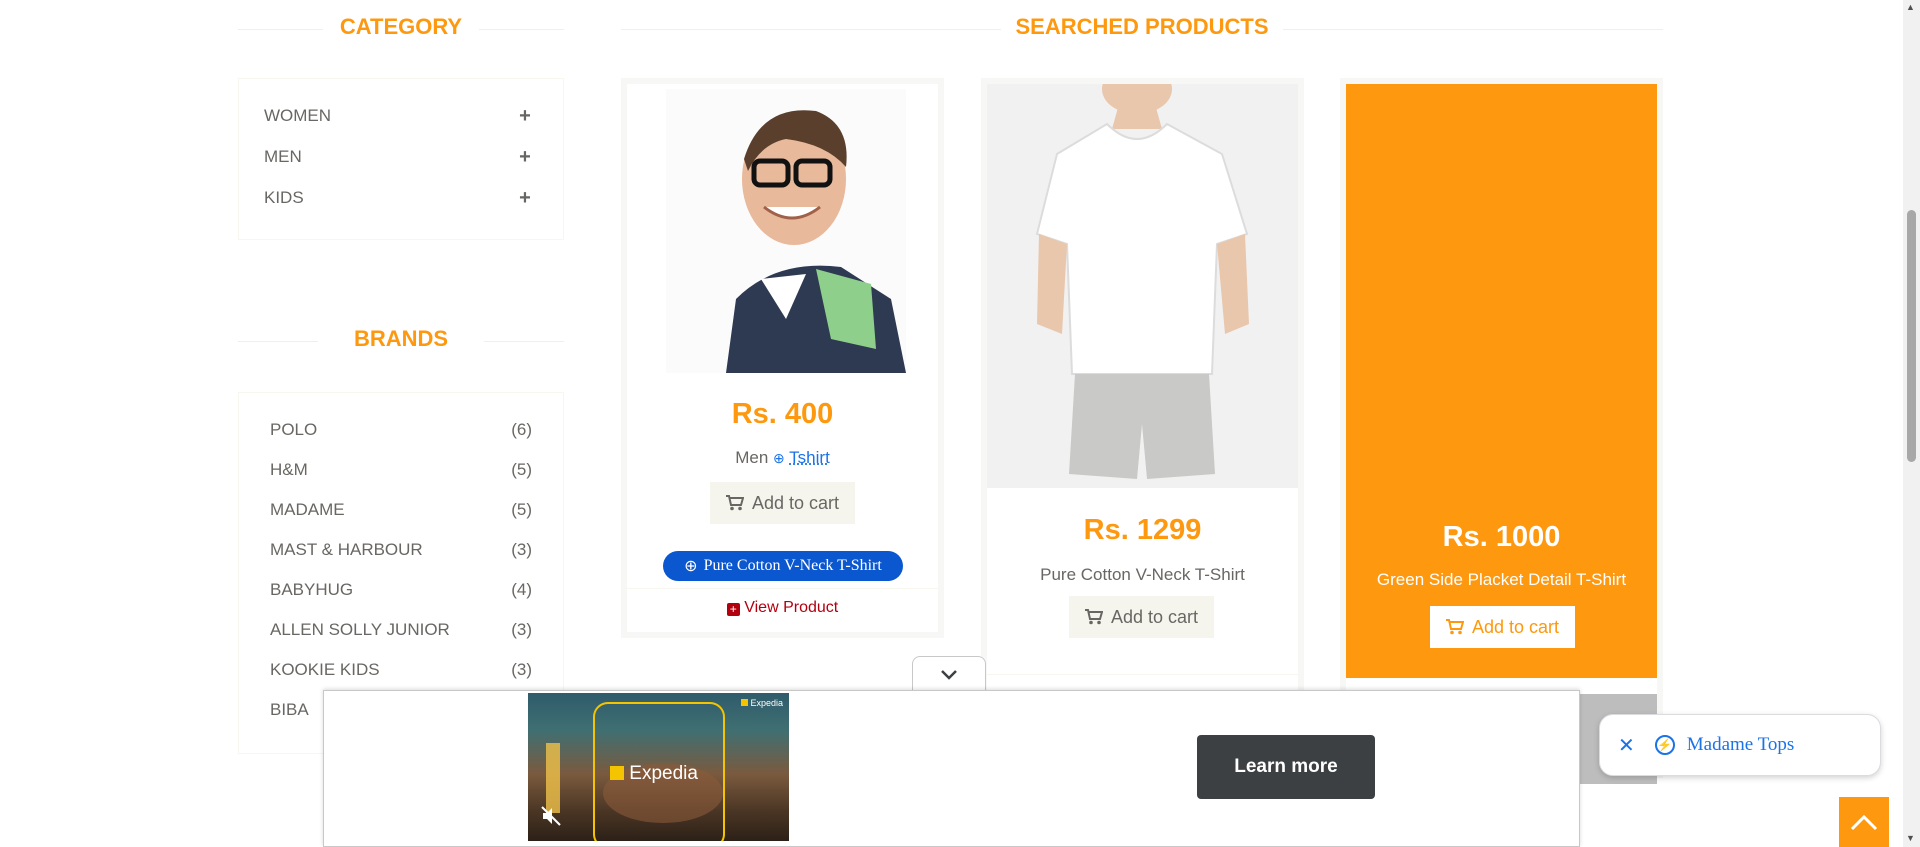 This screenshot has height=847, width=1920. What do you see at coordinates (551, 818) in the screenshot?
I see `mute-icon` at bounding box center [551, 818].